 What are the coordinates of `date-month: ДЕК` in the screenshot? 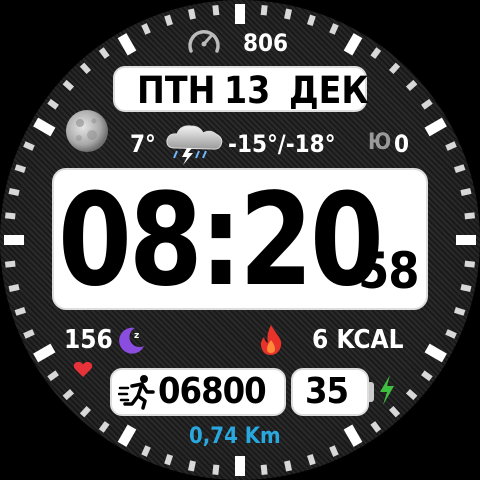 It's located at (329, 90).